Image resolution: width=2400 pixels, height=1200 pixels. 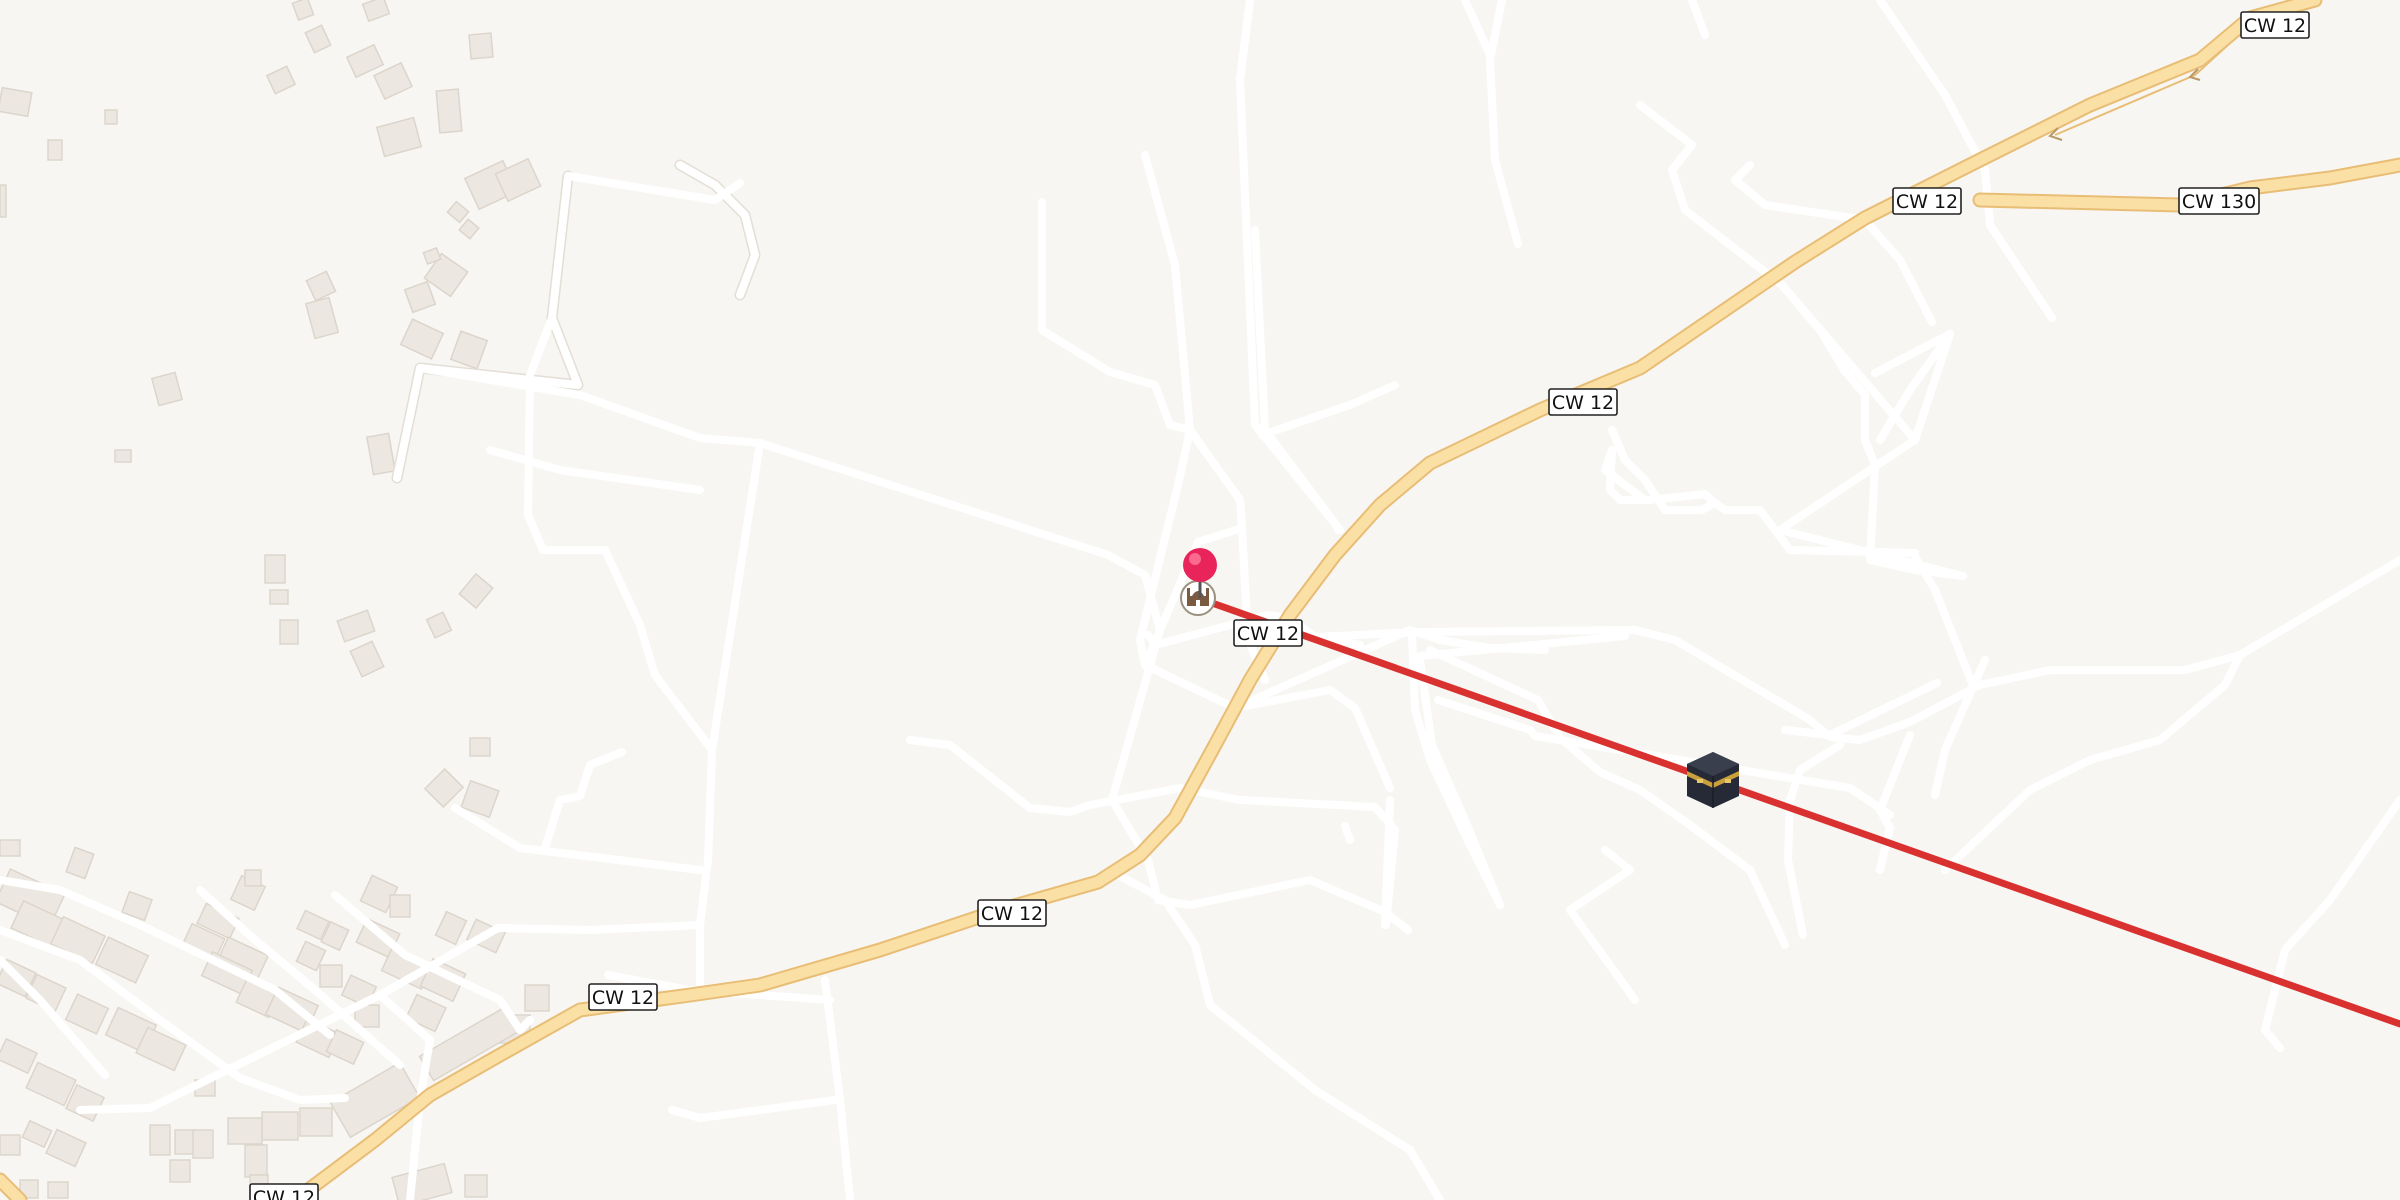 I want to click on svg-text: CW 130, so click(x=2219, y=202).